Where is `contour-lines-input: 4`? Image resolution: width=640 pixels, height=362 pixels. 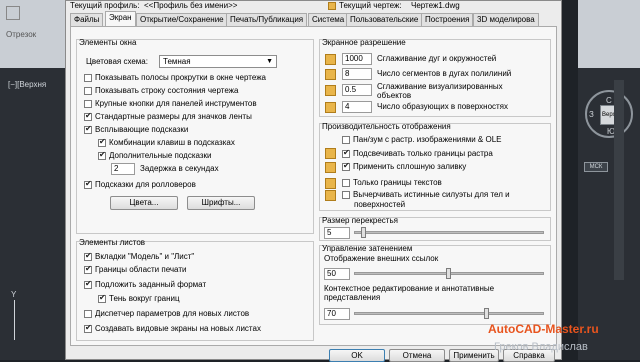
contour-lines-input: 4 is located at coordinates (357, 107).